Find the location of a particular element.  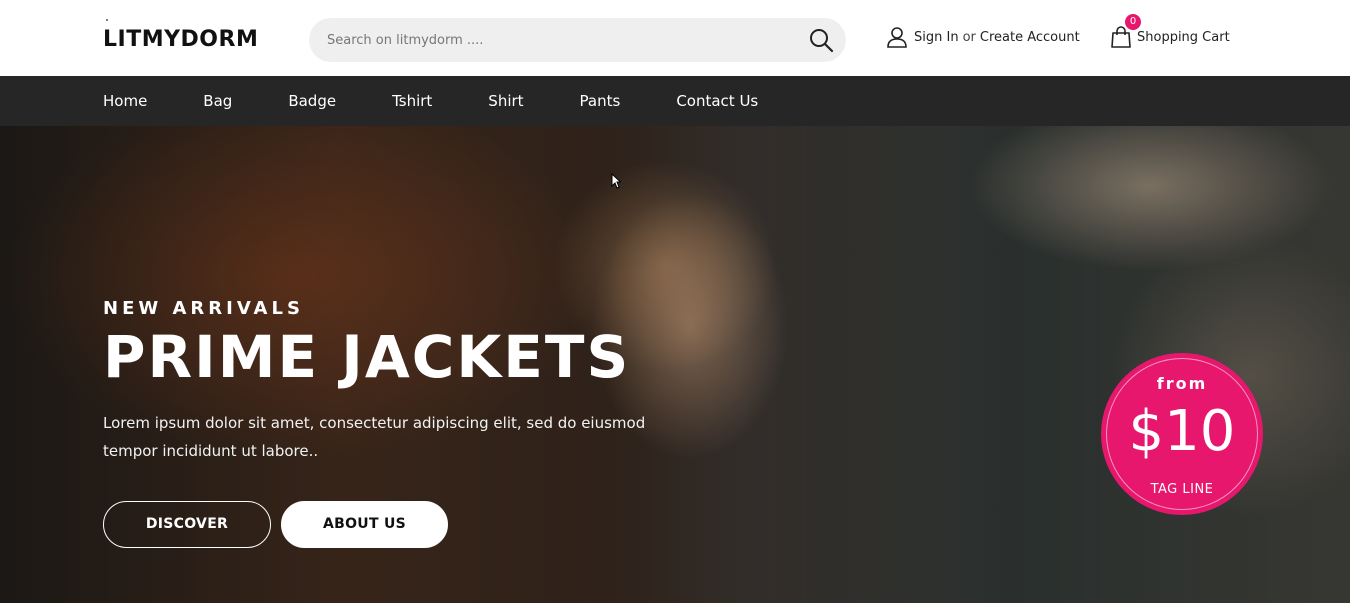

shopping-cart-label: Shopping Cart is located at coordinates (1183, 37).